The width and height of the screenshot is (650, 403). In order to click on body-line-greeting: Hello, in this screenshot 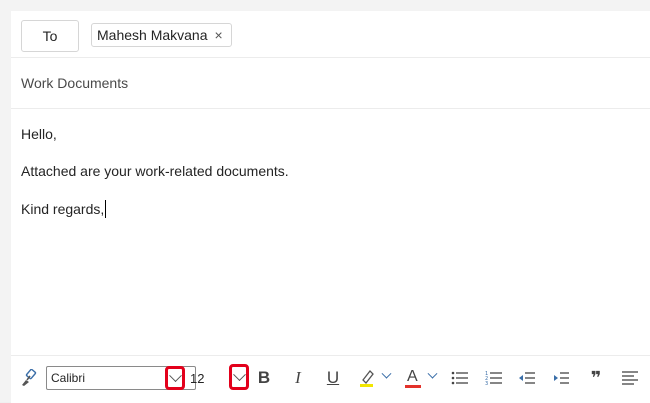, I will do `click(39, 134)`.